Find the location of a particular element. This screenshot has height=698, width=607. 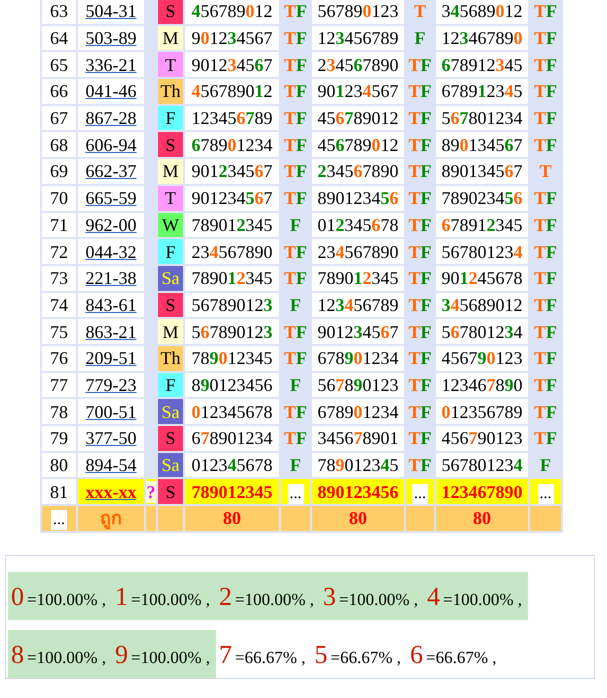

row-number: 68 is located at coordinates (59, 145).